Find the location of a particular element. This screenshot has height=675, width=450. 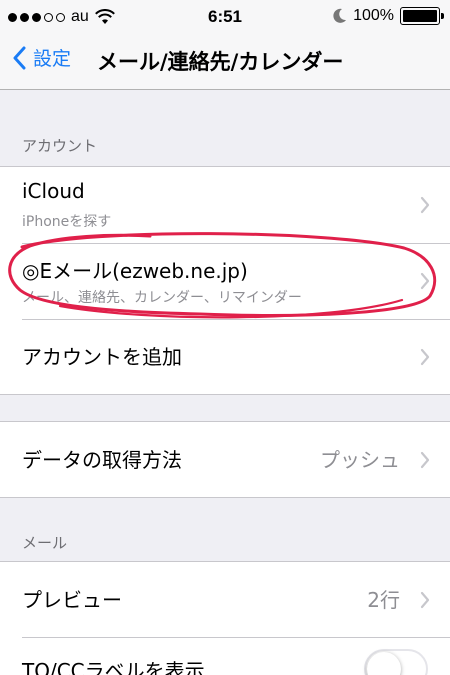

fetch-value: プッシュ is located at coordinates (360, 460).